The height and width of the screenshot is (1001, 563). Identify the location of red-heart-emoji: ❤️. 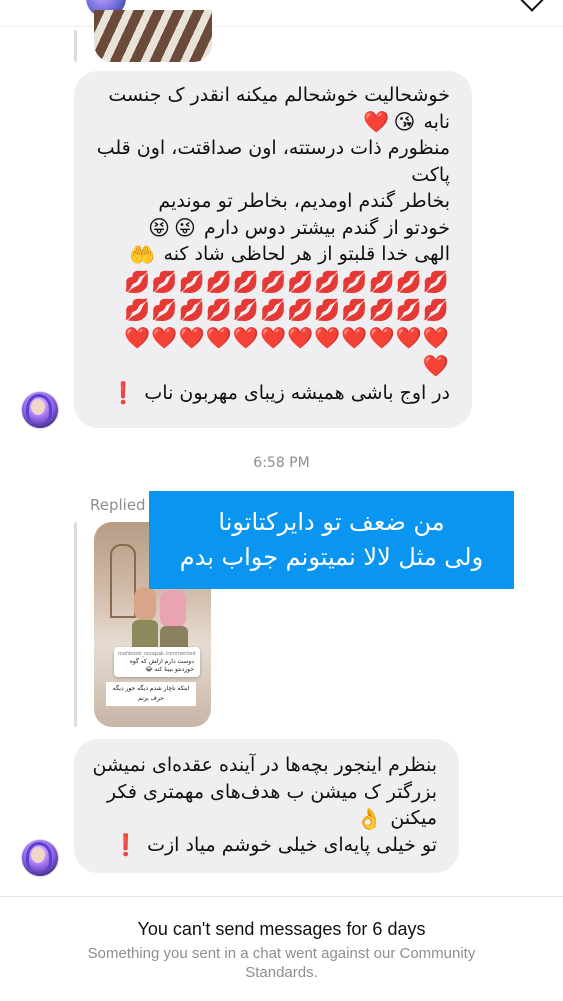
(376, 122).